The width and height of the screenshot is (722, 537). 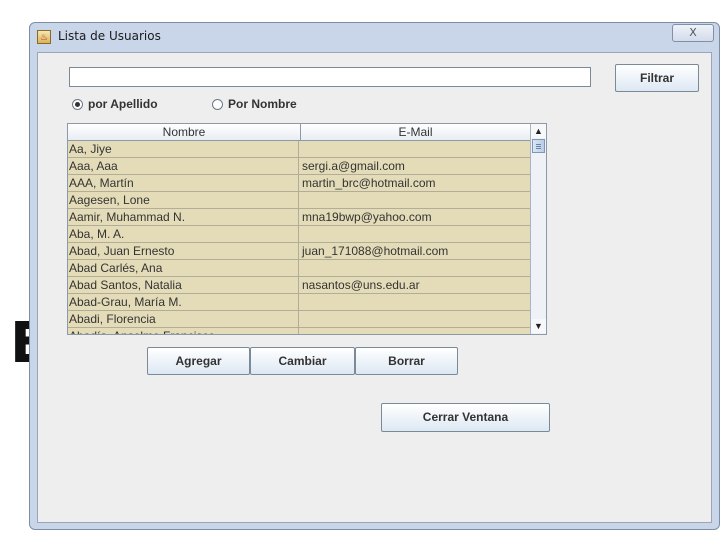 What do you see at coordinates (406, 361) in the screenshot?
I see `delete-button: Borrar` at bounding box center [406, 361].